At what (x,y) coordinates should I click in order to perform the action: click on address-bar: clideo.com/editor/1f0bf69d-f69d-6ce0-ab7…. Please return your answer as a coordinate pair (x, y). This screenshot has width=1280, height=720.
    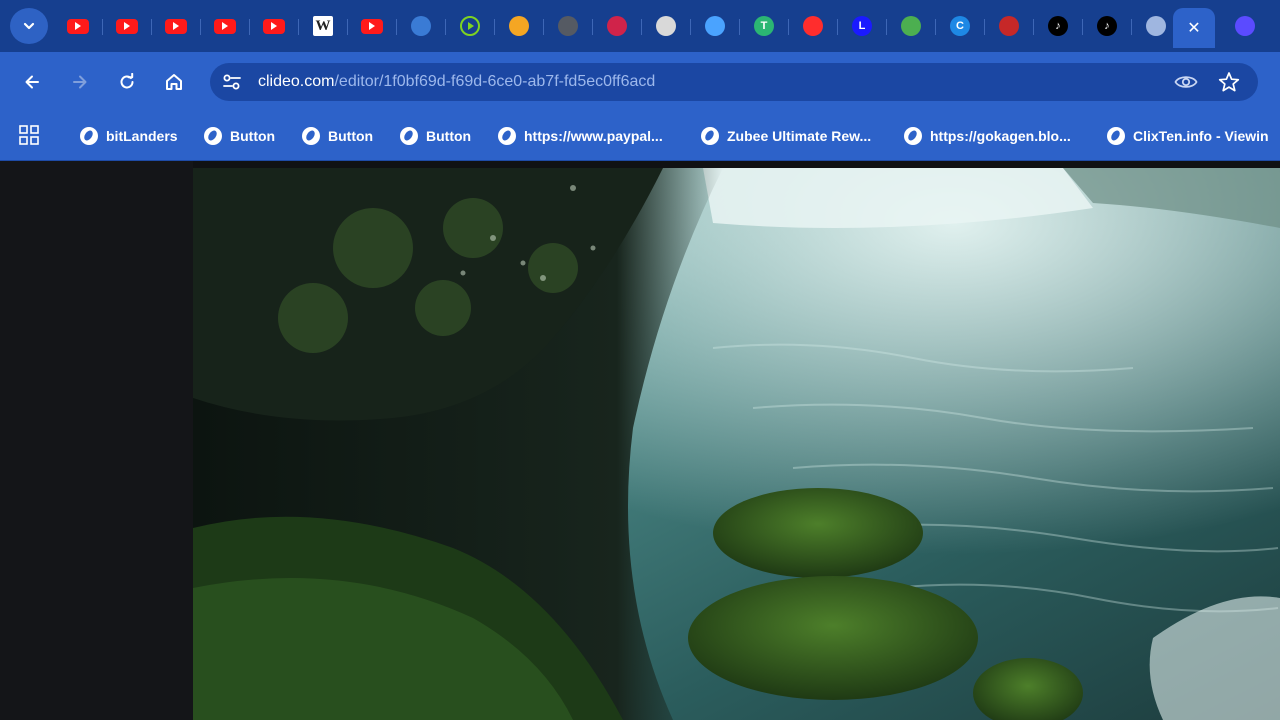
    Looking at the image, I should click on (734, 82).